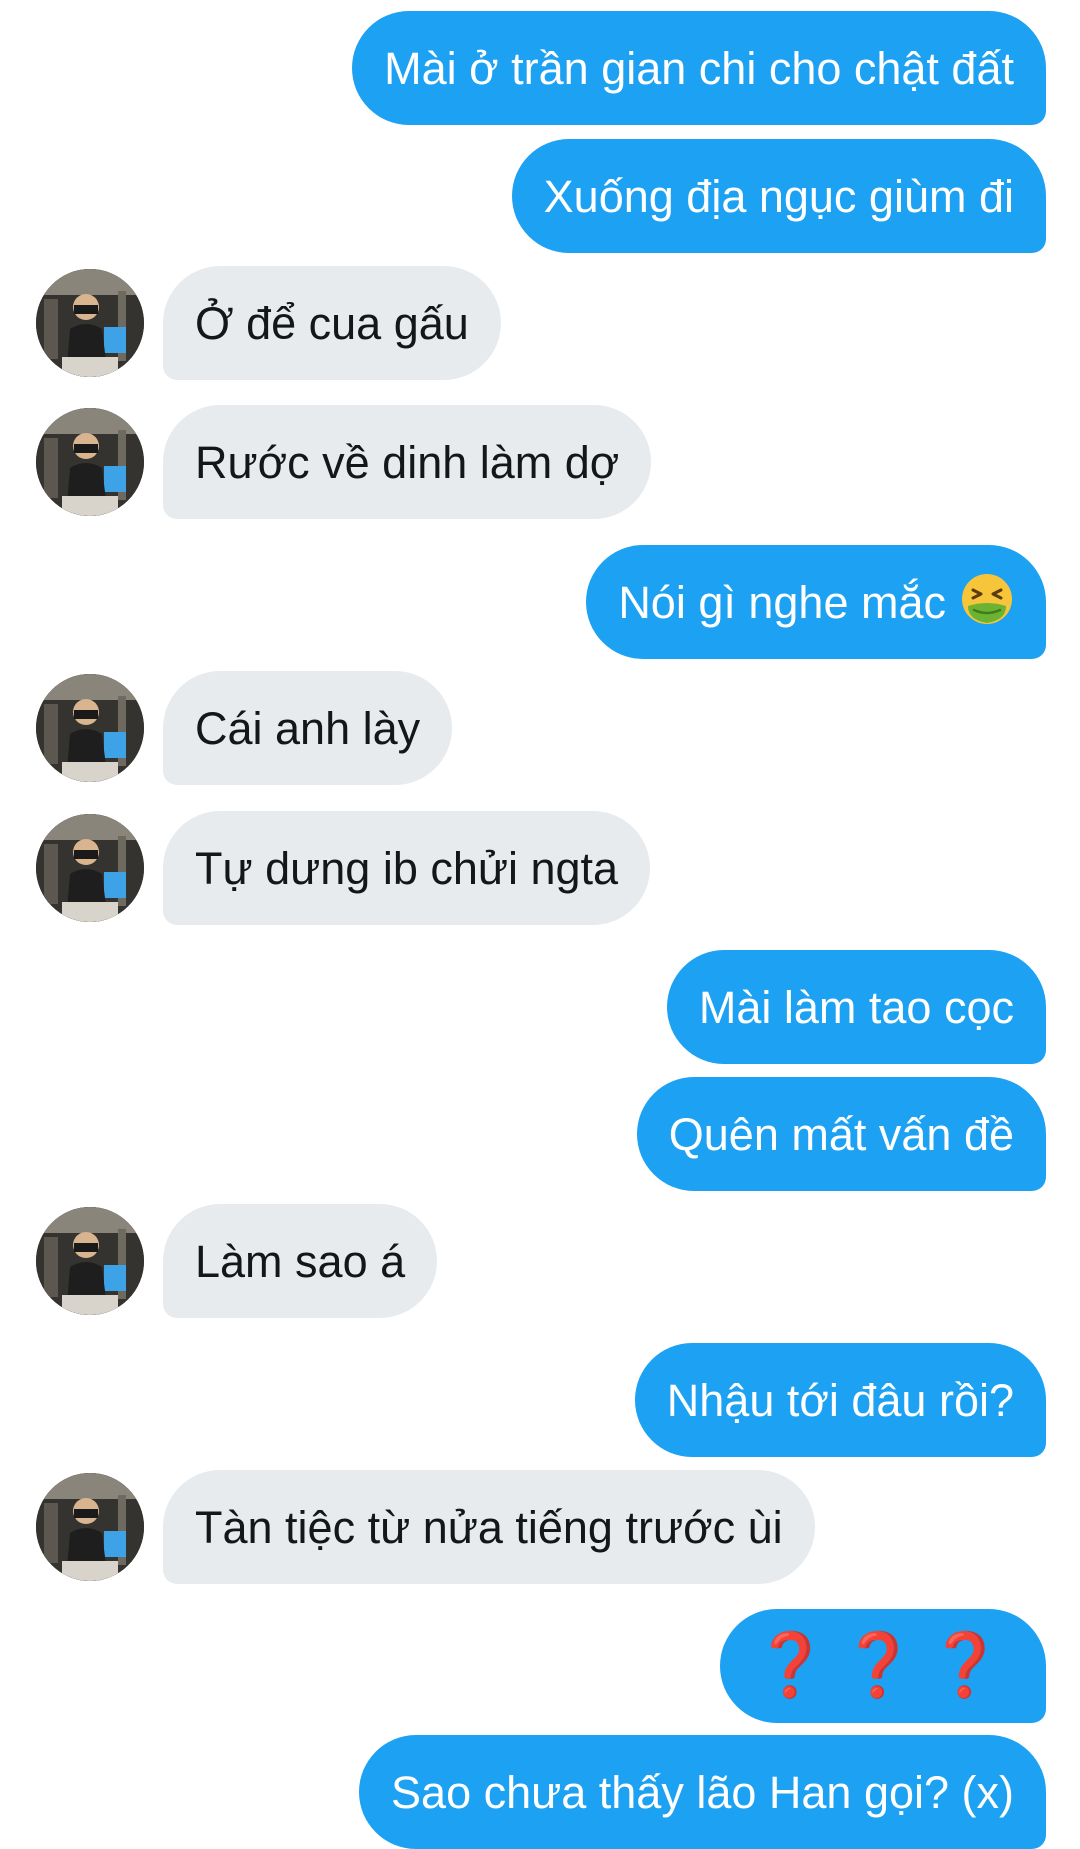  I want to click on message-text: Xuống địa ngục giùm đi, so click(778, 196).